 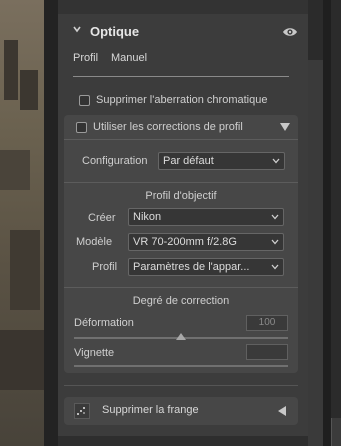 I want to click on eye-icon, so click(x=290, y=32).